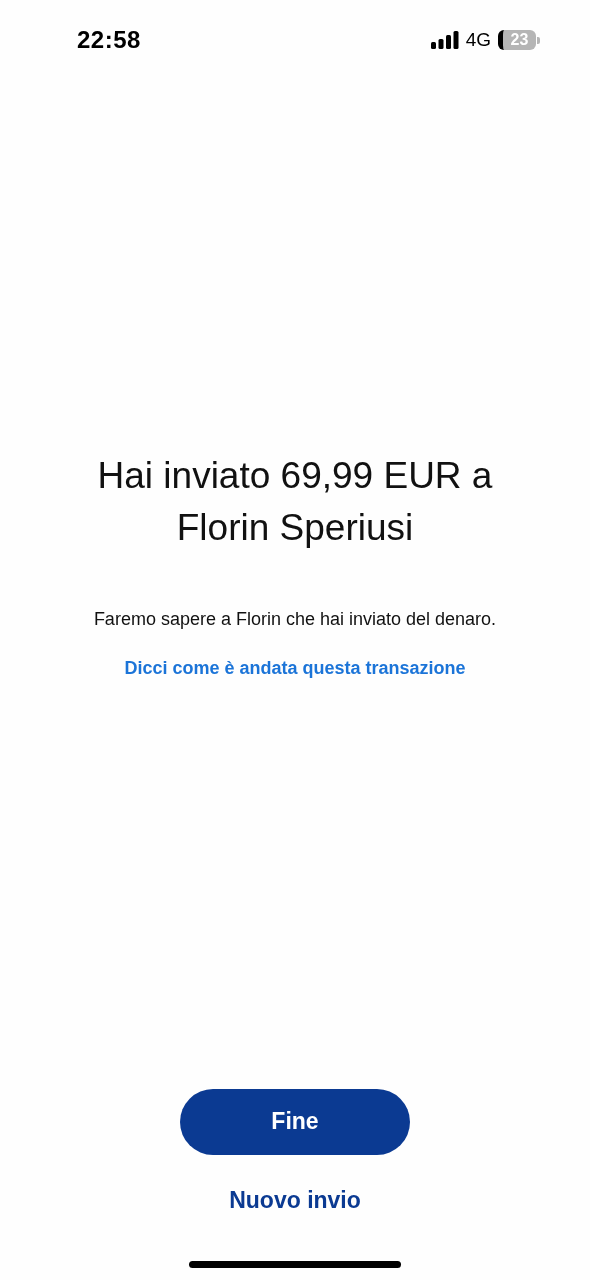 This screenshot has height=1280, width=590. Describe the element at coordinates (478, 39) in the screenshot. I see `network-label: 4G` at that location.